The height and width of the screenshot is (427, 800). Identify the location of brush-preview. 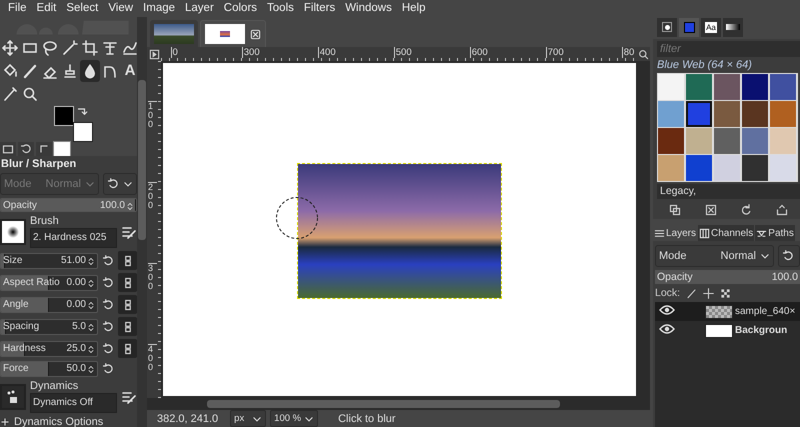
(13, 231).